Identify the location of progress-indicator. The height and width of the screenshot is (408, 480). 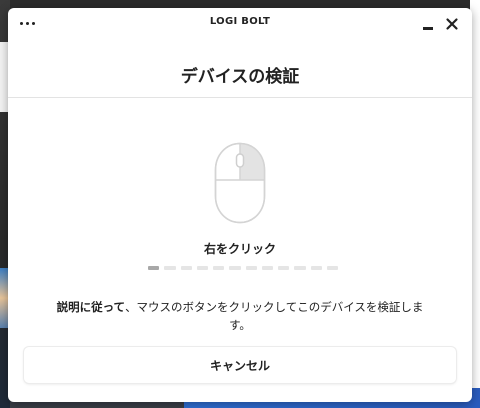
(243, 268).